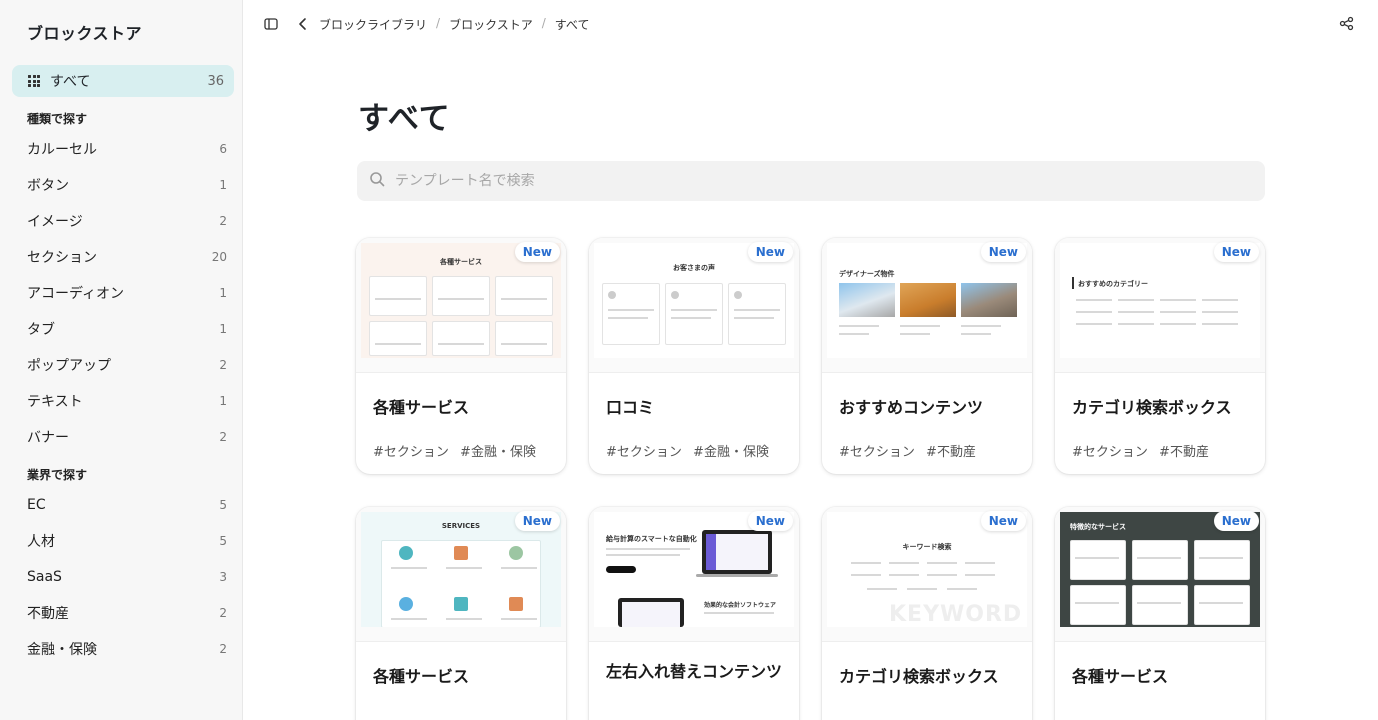 Image resolution: width=1378 pixels, height=720 pixels. What do you see at coordinates (572, 25) in the screenshot?
I see `breadcrumb-item-current: すべて` at bounding box center [572, 25].